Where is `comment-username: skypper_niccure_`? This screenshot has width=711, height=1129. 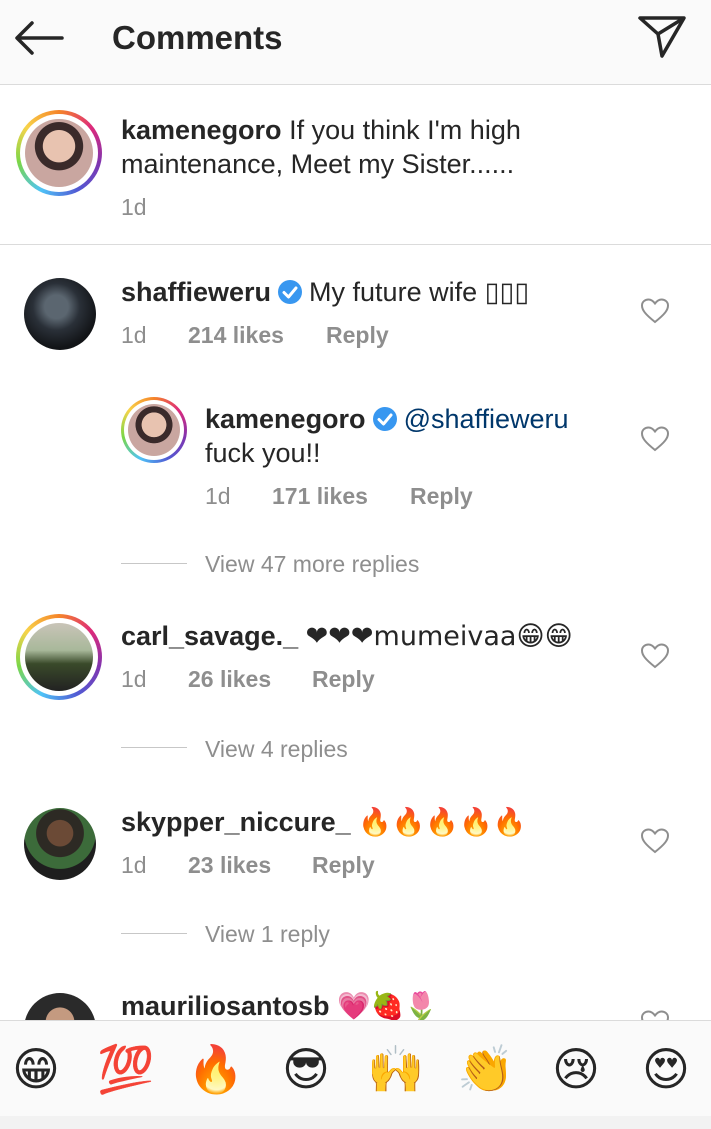
comment-username: skypper_niccure_ is located at coordinates (236, 822).